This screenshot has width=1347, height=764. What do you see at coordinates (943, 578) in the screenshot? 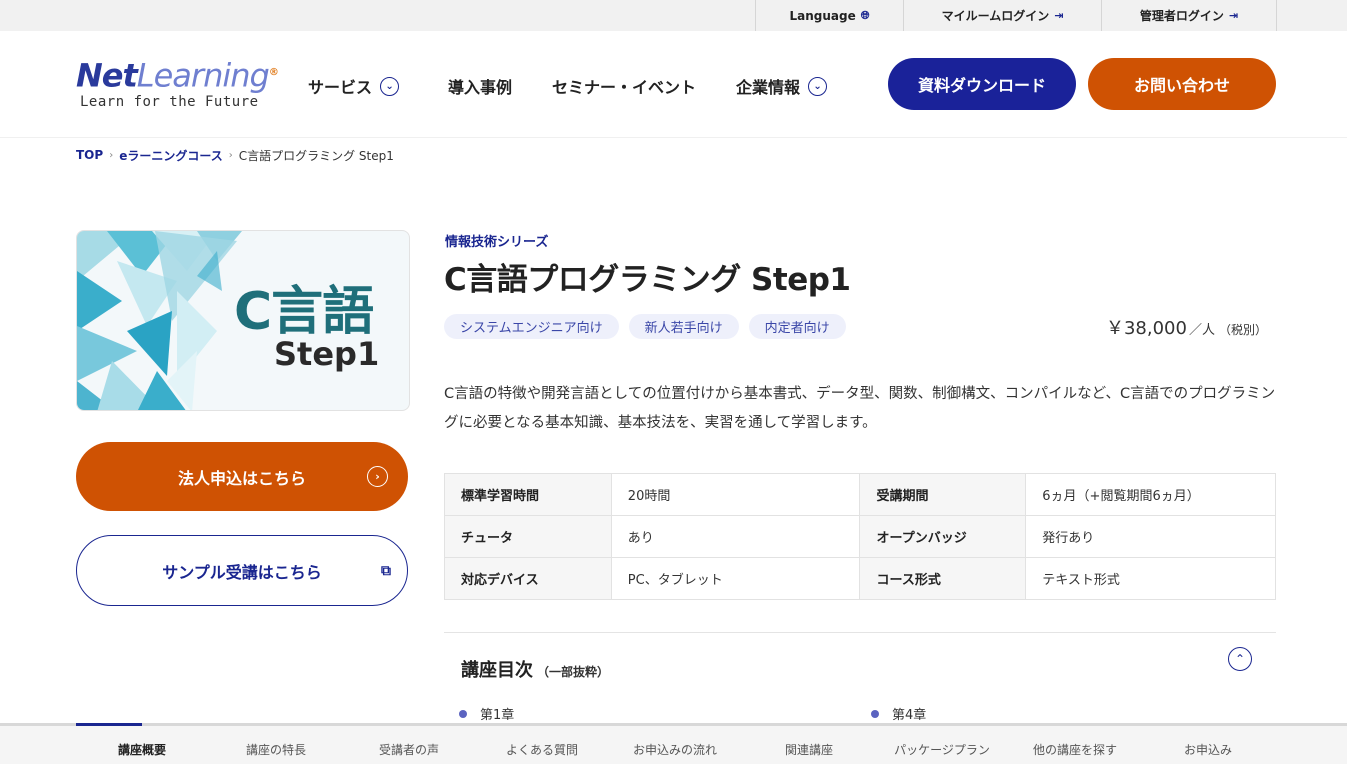
I see `spec-key: コース形式` at bounding box center [943, 578].